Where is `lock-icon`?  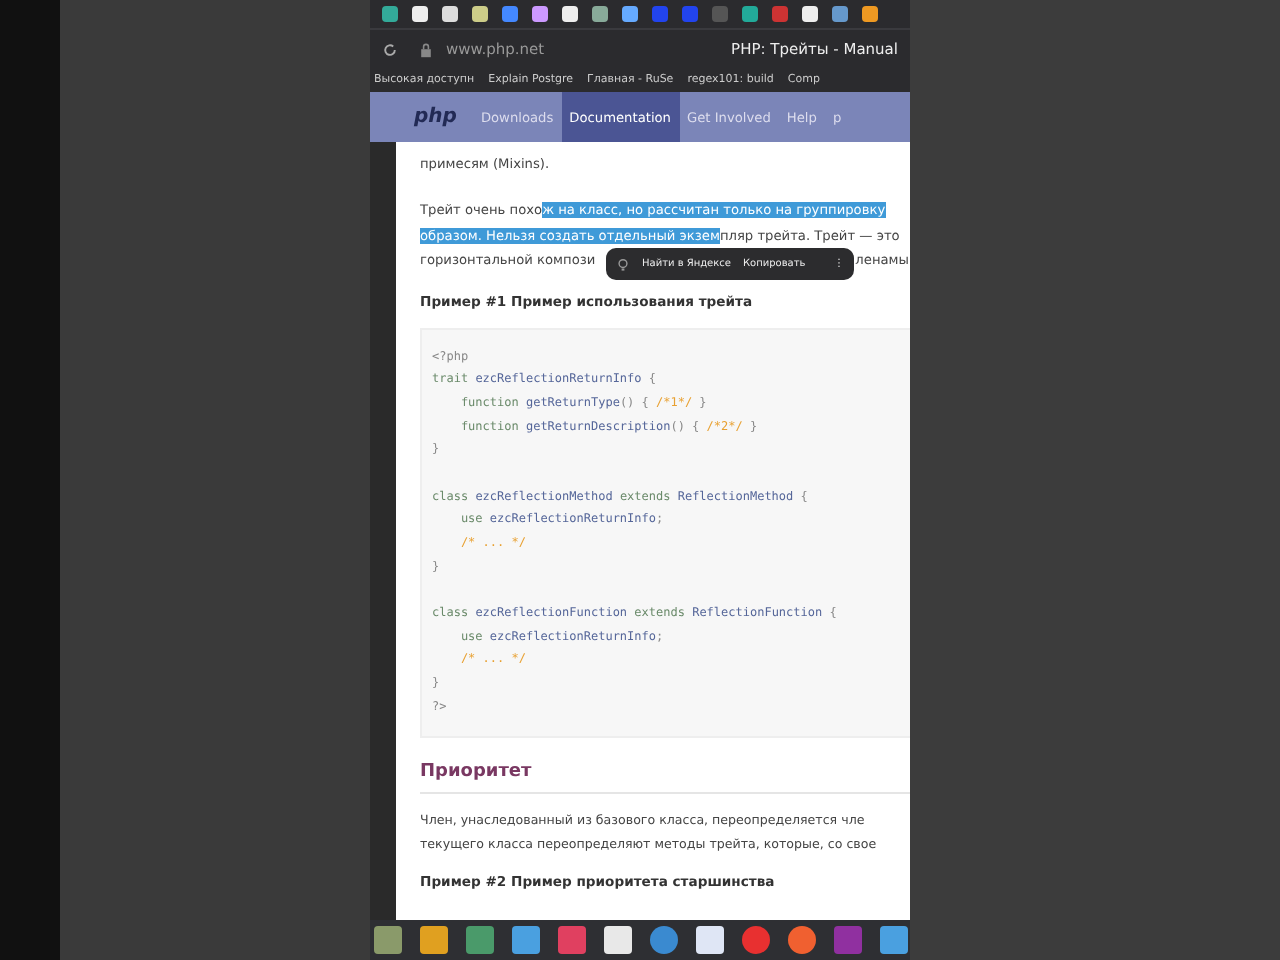
lock-icon is located at coordinates (426, 49).